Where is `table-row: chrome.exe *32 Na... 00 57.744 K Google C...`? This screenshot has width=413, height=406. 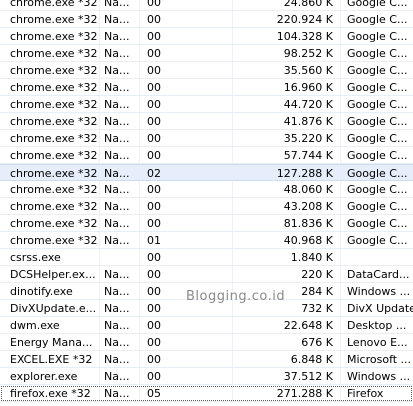
table-row: chrome.exe *32 Na... 00 57.744 K Google C... is located at coordinates (206, 155).